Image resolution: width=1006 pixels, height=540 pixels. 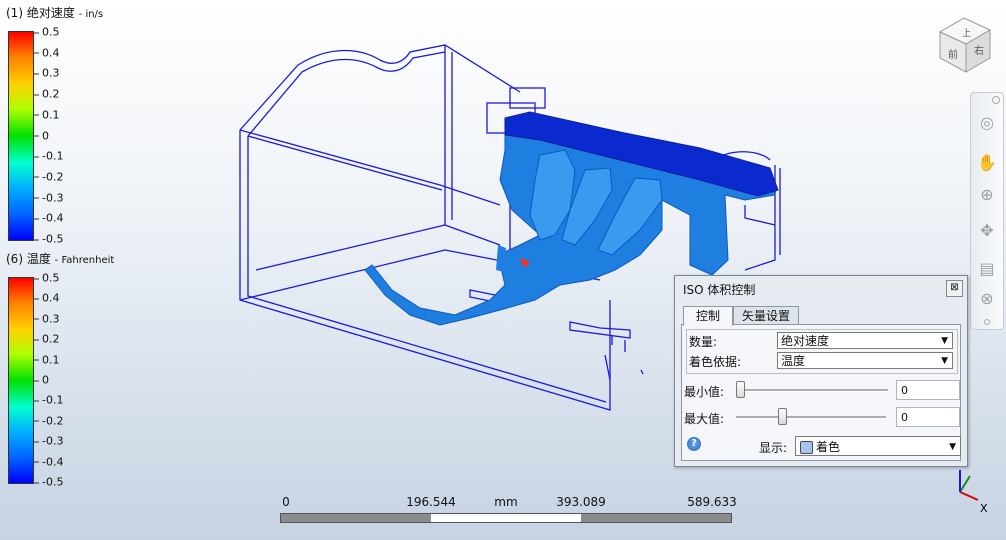 I want to click on viewcube: 上 前 右, so click(x=964, y=45).